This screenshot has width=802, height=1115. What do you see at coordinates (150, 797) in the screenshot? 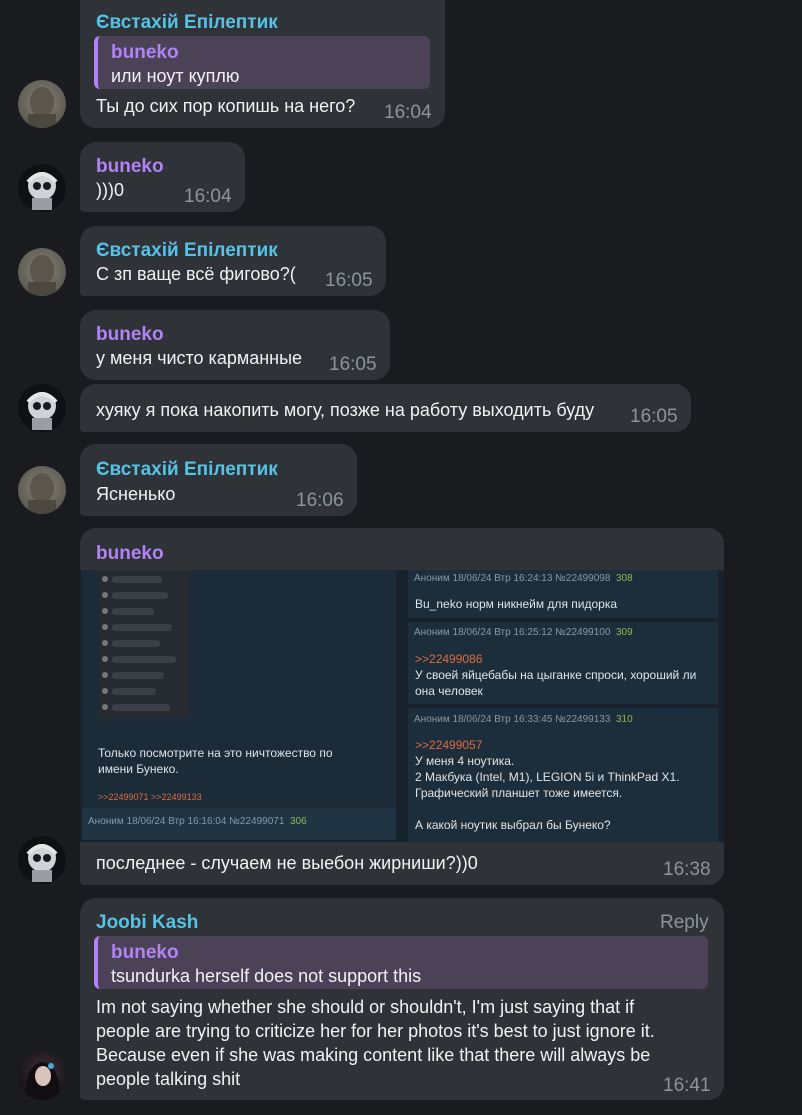
I see `post-refs: >>22499071 >>22499133` at bounding box center [150, 797].